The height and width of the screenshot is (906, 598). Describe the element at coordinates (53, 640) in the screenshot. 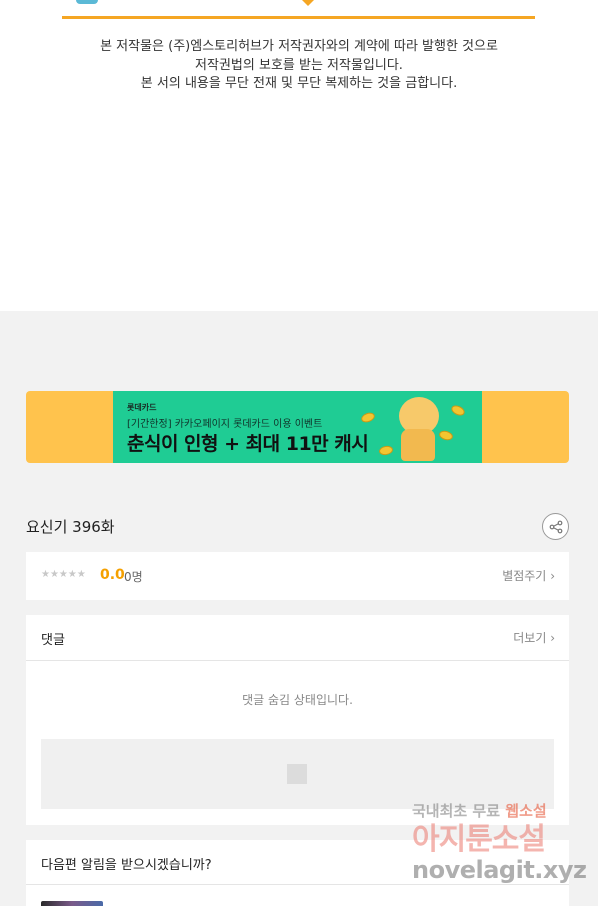

I see `comments-title: 댓글` at that location.